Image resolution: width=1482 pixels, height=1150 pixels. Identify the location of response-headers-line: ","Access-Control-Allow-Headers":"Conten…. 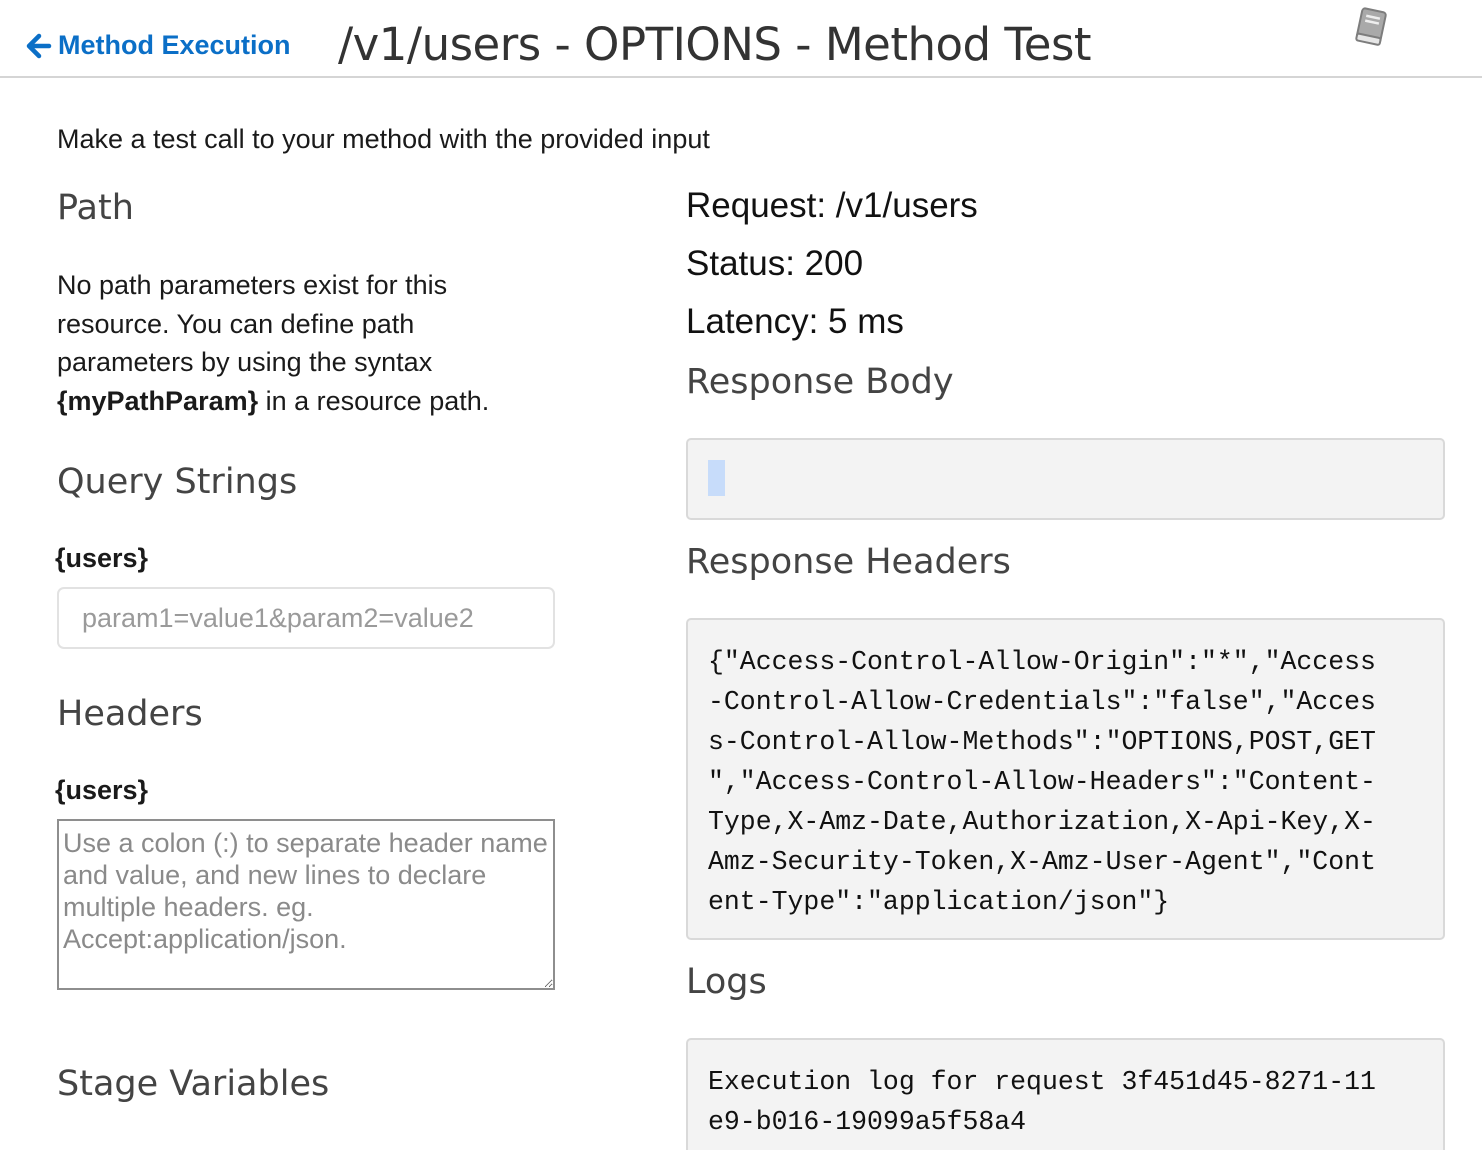
(1042, 782).